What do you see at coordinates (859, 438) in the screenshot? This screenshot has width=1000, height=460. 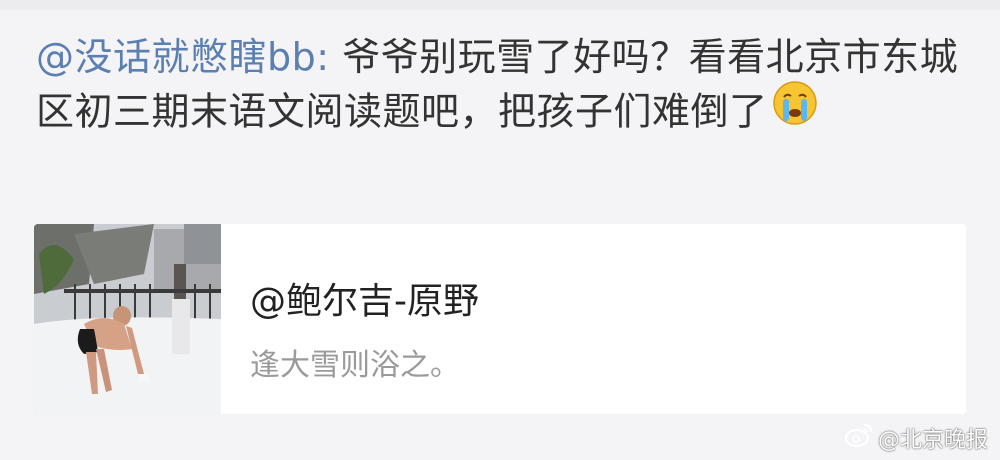 I see `weibo-logo-icon` at bounding box center [859, 438].